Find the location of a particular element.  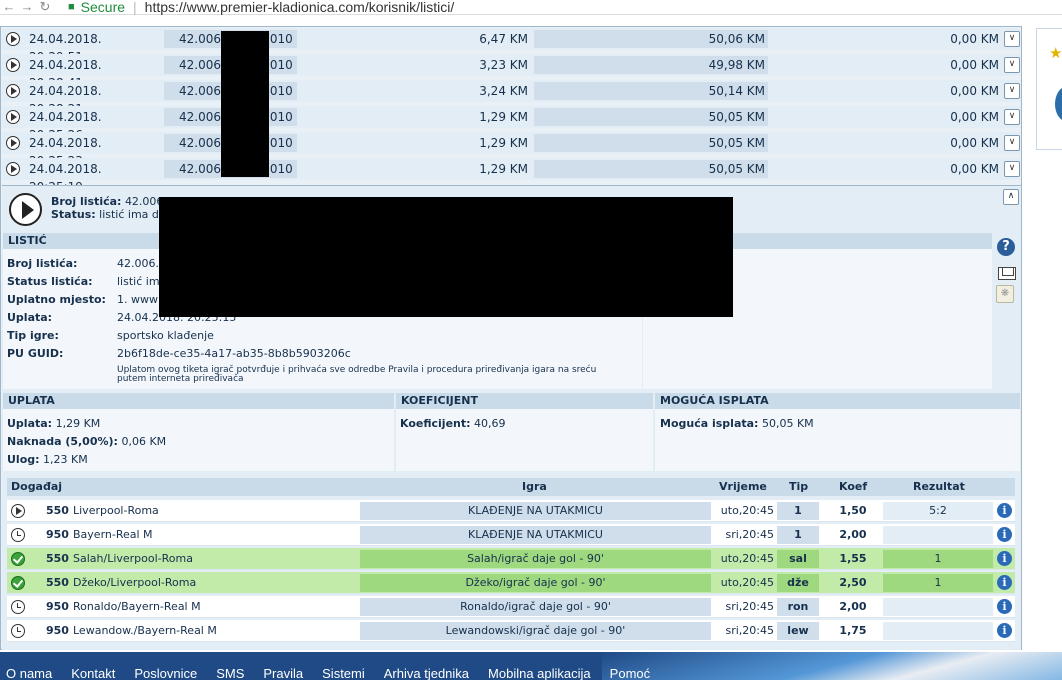

chevron-up-icon: ∧ is located at coordinates (1011, 197).